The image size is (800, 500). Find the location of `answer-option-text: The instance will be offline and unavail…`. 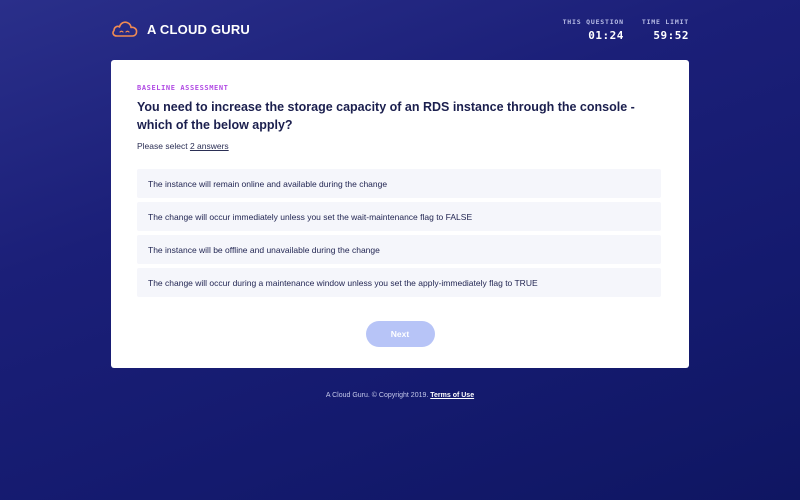

answer-option-text: The instance will be offline and unavail… is located at coordinates (264, 249).